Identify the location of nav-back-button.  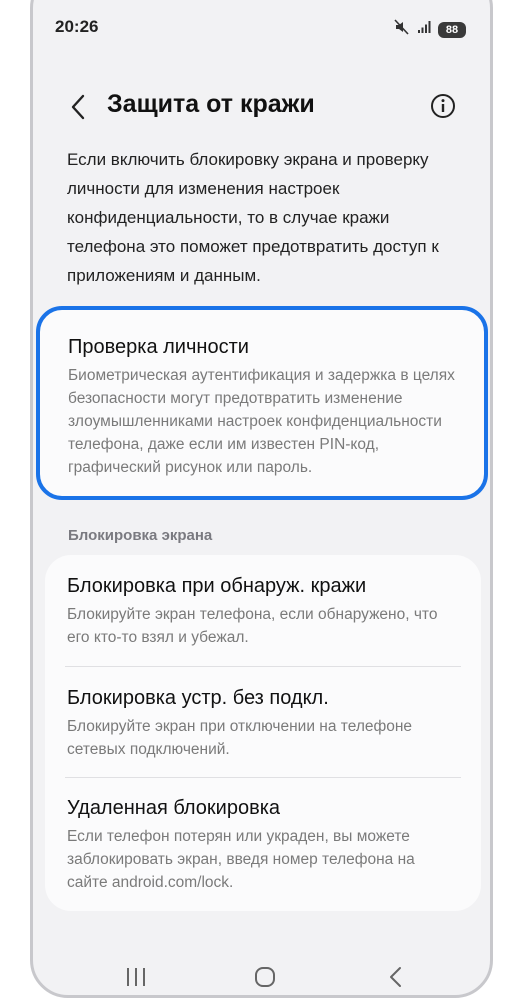
(395, 979).